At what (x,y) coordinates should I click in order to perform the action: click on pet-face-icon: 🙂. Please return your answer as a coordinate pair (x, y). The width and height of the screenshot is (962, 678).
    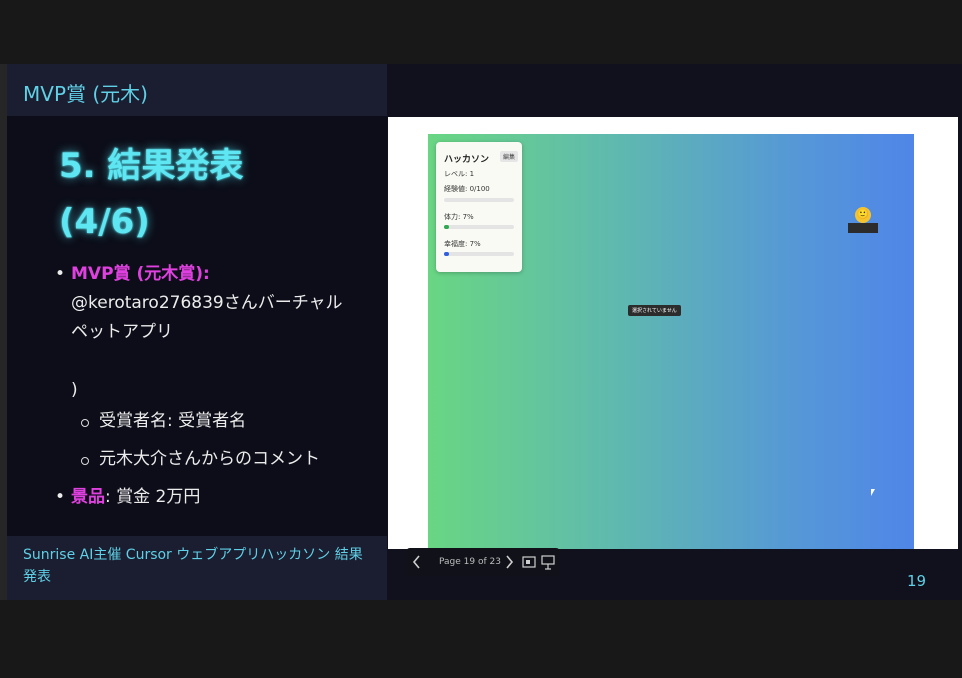
    Looking at the image, I should click on (863, 215).